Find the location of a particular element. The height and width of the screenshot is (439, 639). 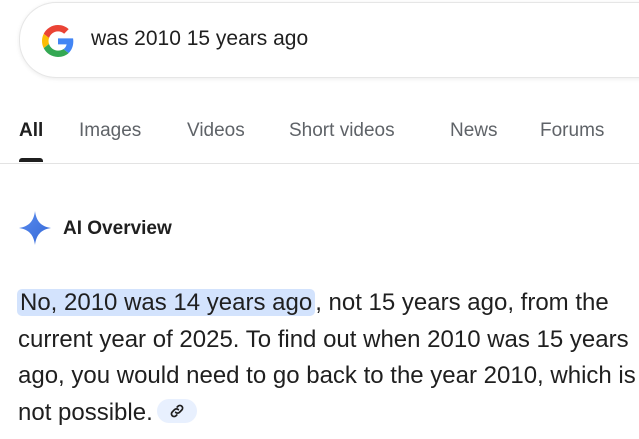

tab-short-videos: Short videos is located at coordinates (342, 131).